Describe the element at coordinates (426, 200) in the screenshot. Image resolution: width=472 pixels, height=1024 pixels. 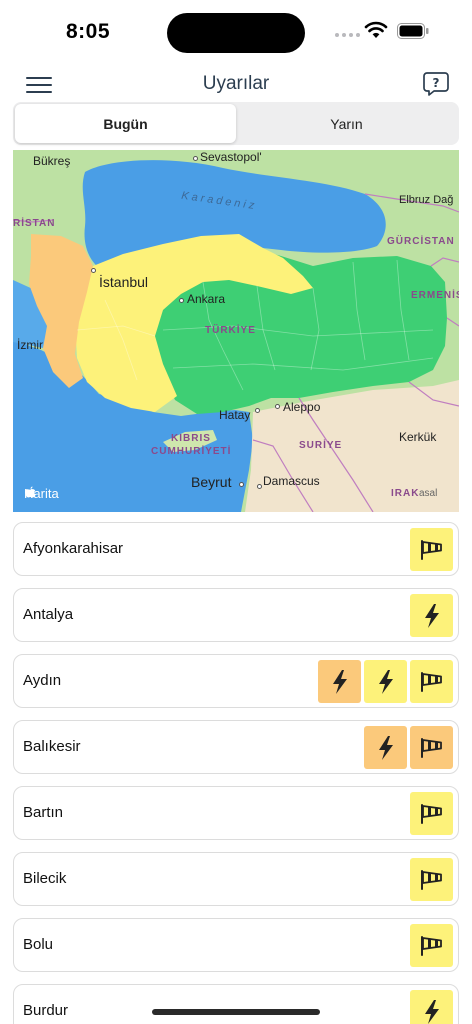
I see `map-label-elbruz: Elbruz Dağ` at that location.